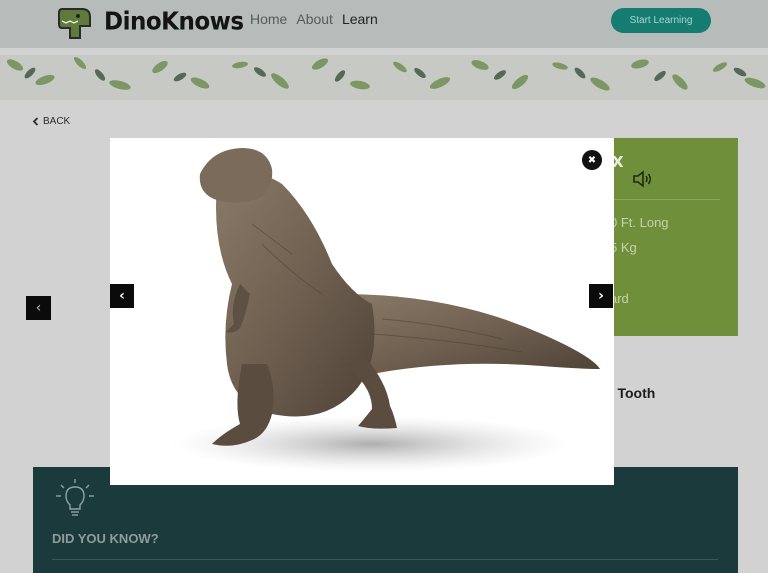 Image resolution: width=768 pixels, height=573 pixels. What do you see at coordinates (75, 497) in the screenshot?
I see `lightbulb-icon` at bounding box center [75, 497].